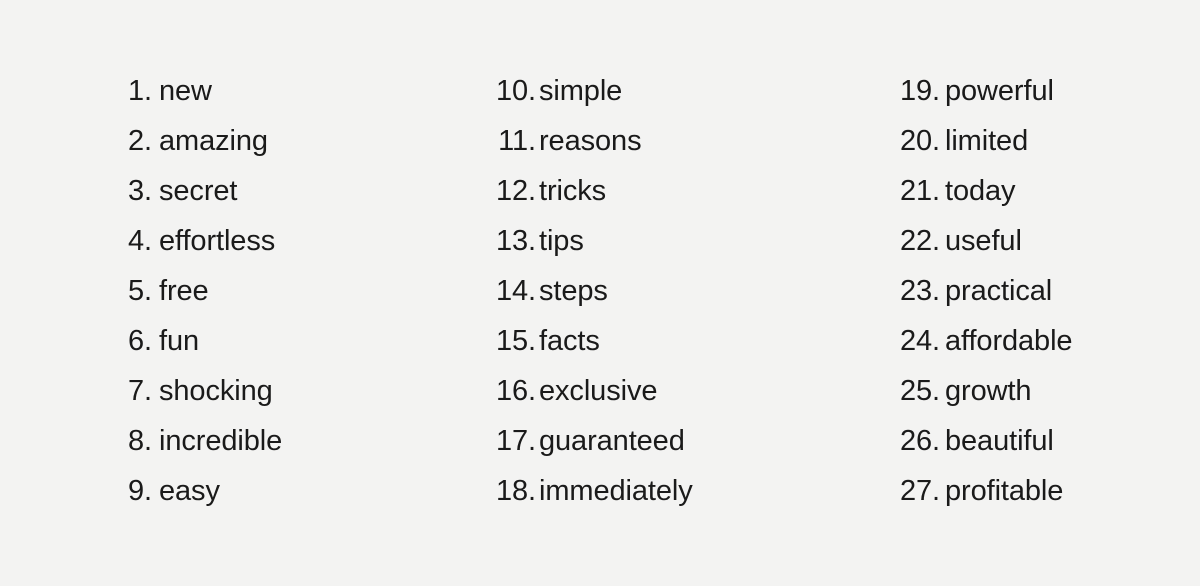  I want to click on list-item: 4. effortless, so click(302, 241).